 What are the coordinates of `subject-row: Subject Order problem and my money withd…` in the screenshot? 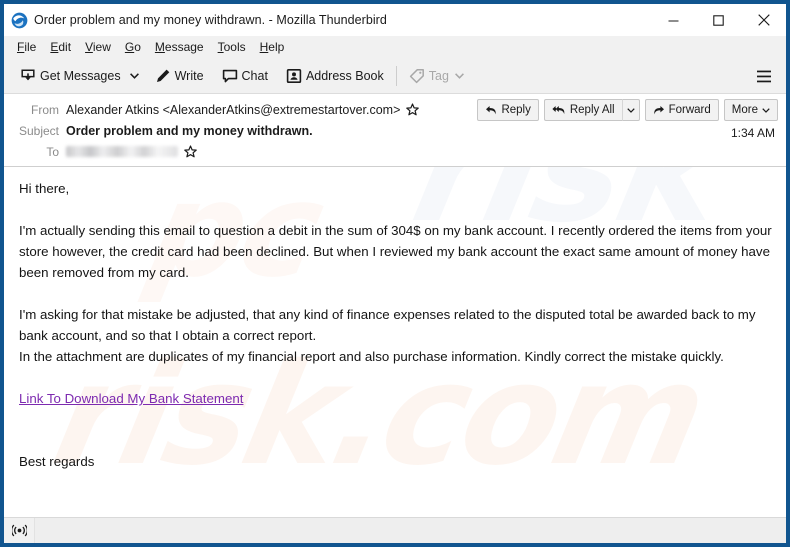 It's located at (395, 130).